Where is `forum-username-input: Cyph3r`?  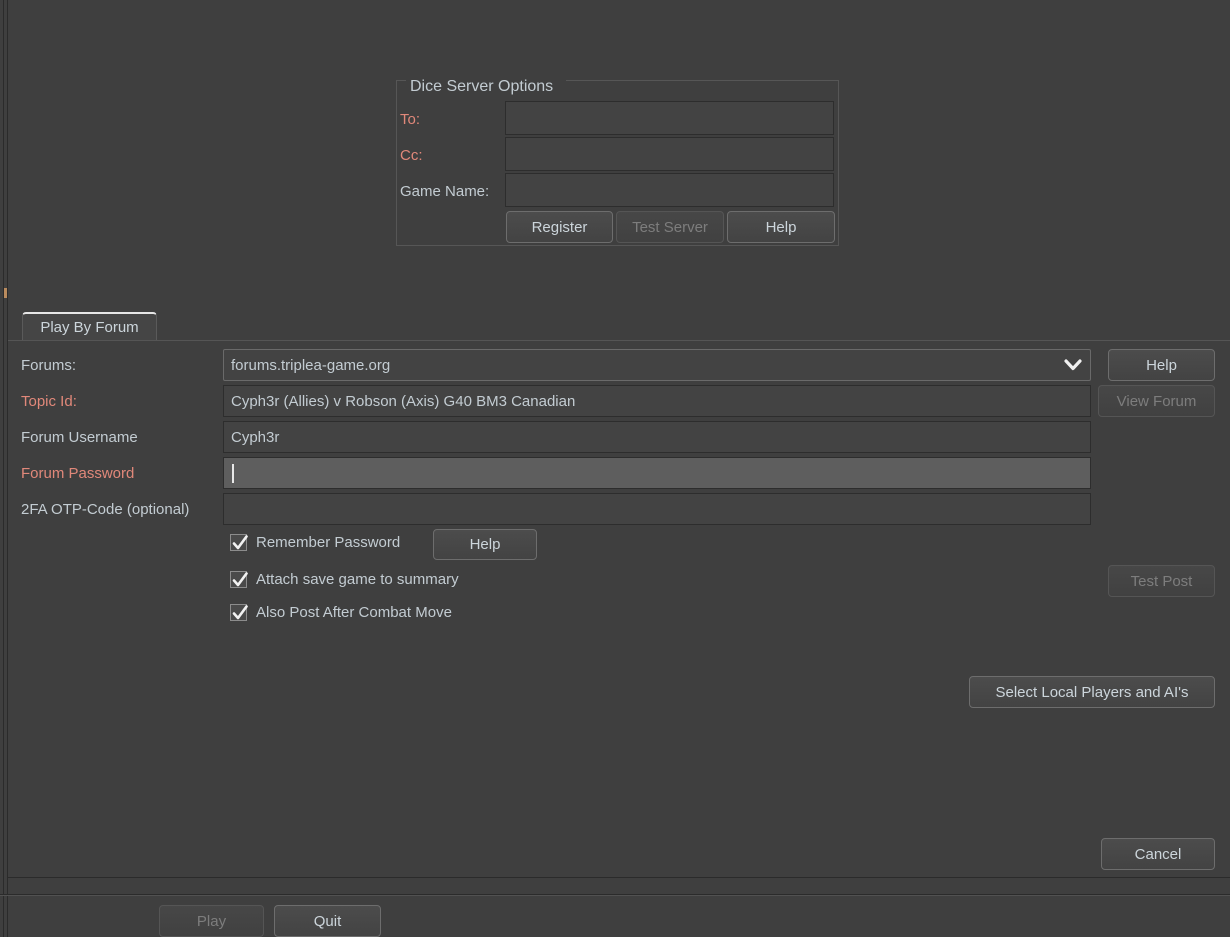 forum-username-input: Cyph3r is located at coordinates (657, 437).